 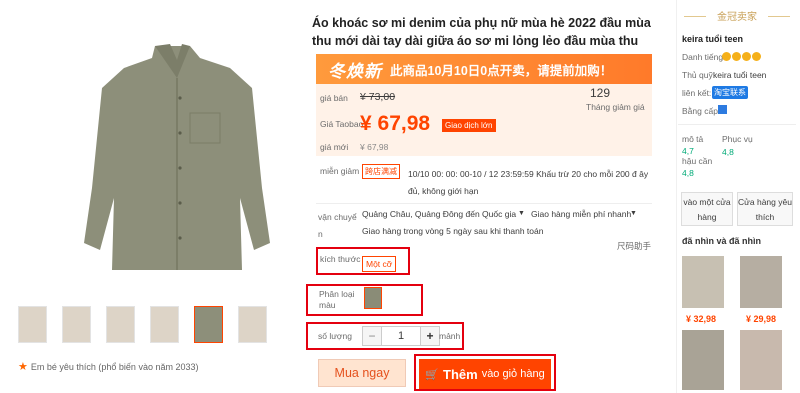 What do you see at coordinates (335, 336) in the screenshot?
I see `quantity-label: số lượng` at bounding box center [335, 336].